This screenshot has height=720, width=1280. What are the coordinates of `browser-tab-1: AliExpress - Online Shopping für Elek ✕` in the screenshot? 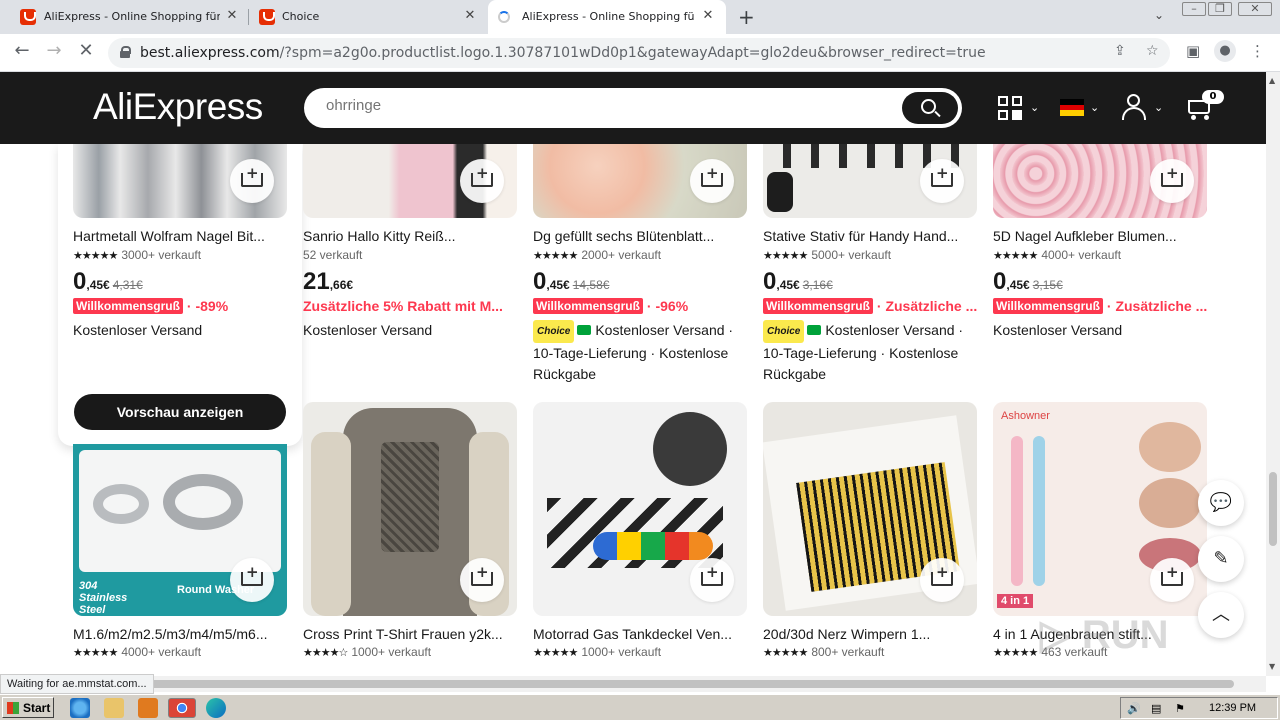 It's located at (124, 17).